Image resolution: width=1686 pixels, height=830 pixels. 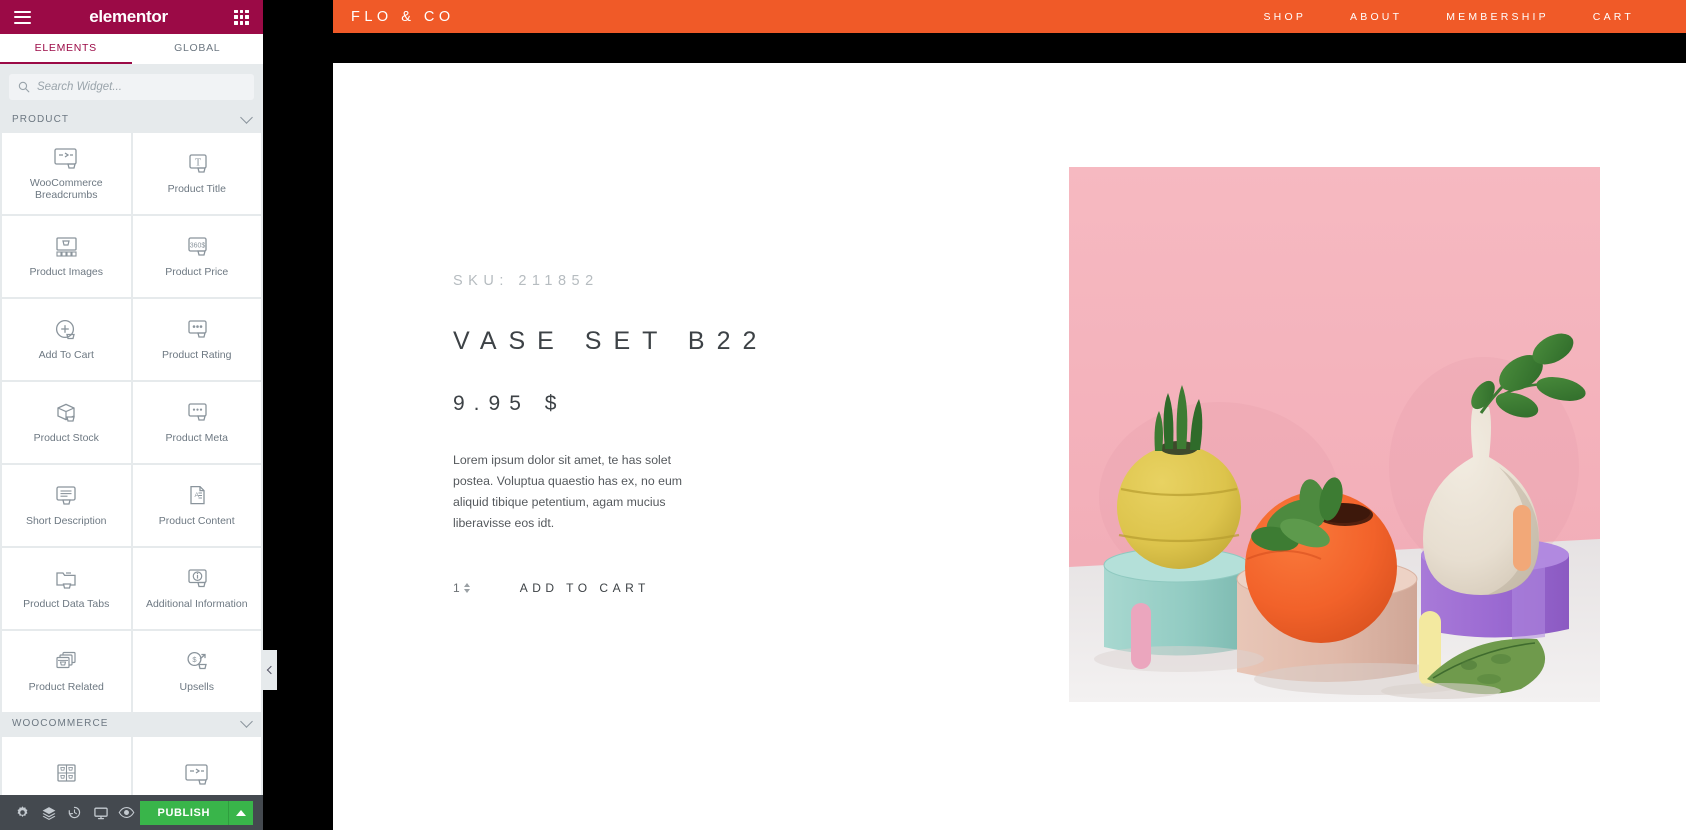 What do you see at coordinates (1376, 17) in the screenshot?
I see `nav-item-about: ABOUT` at bounding box center [1376, 17].